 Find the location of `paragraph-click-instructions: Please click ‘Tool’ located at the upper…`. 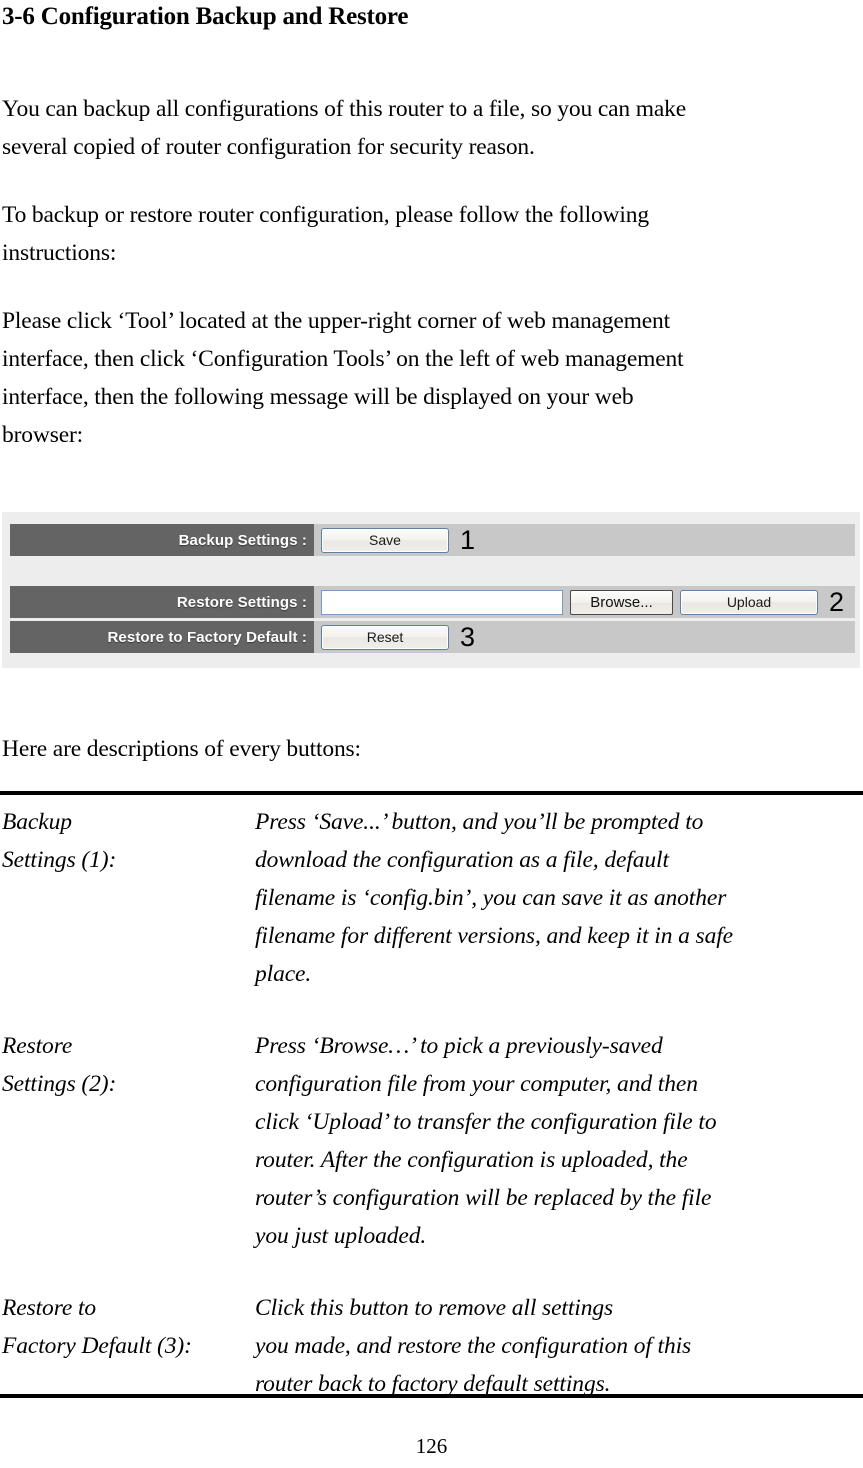

paragraph-click-instructions: Please click ‘Tool’ located at the upper… is located at coordinates (432, 378).